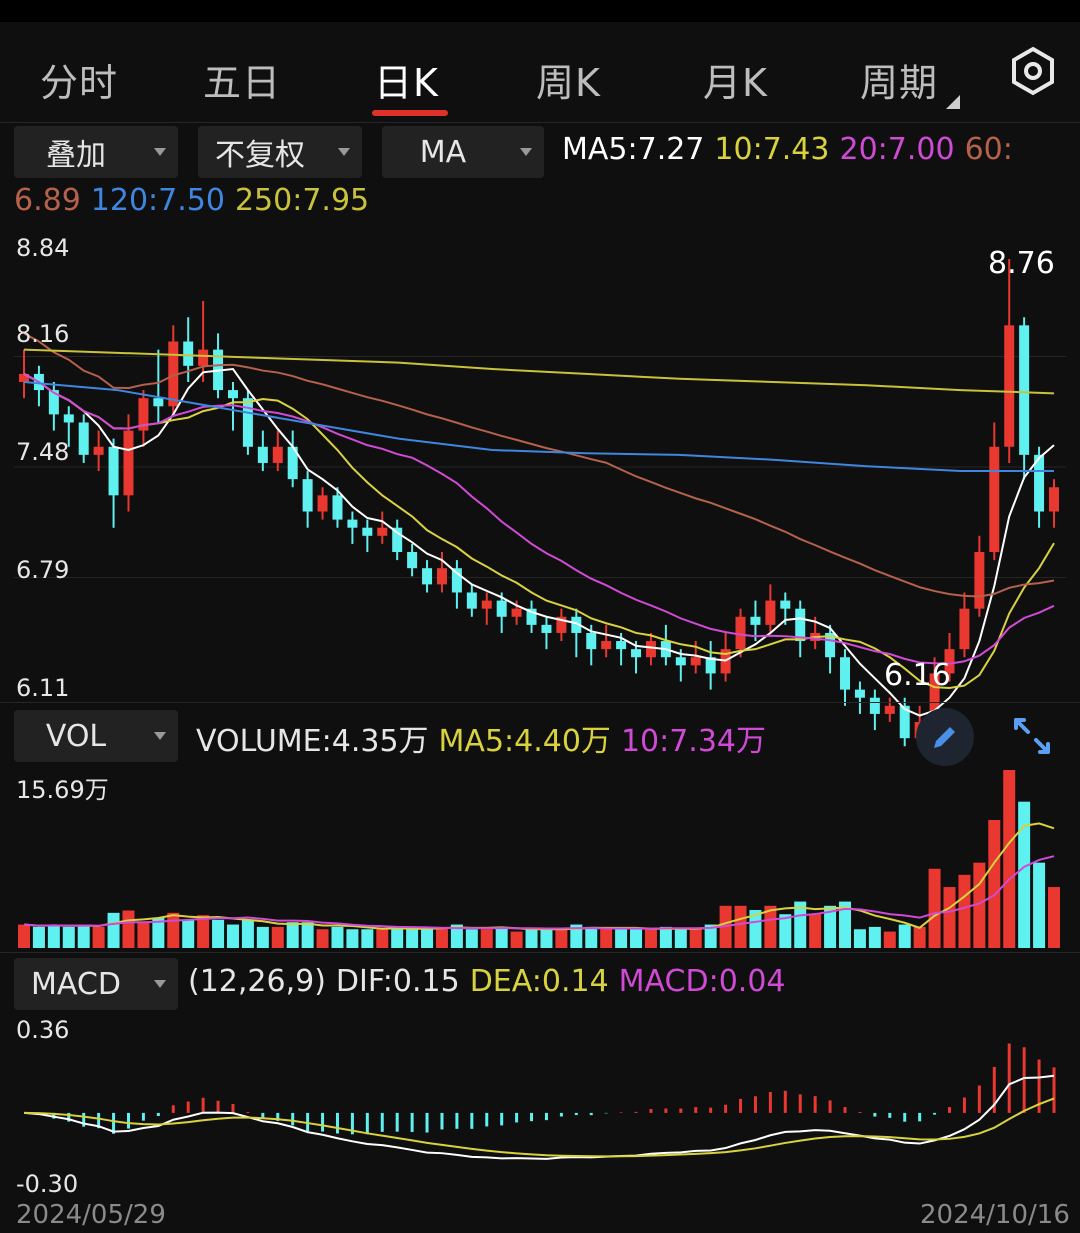 This screenshot has height=1233, width=1080. Describe the element at coordinates (196, 200) in the screenshot. I see `ma-legend-line2: 6.89 120:7.50 250:7.95` at that location.